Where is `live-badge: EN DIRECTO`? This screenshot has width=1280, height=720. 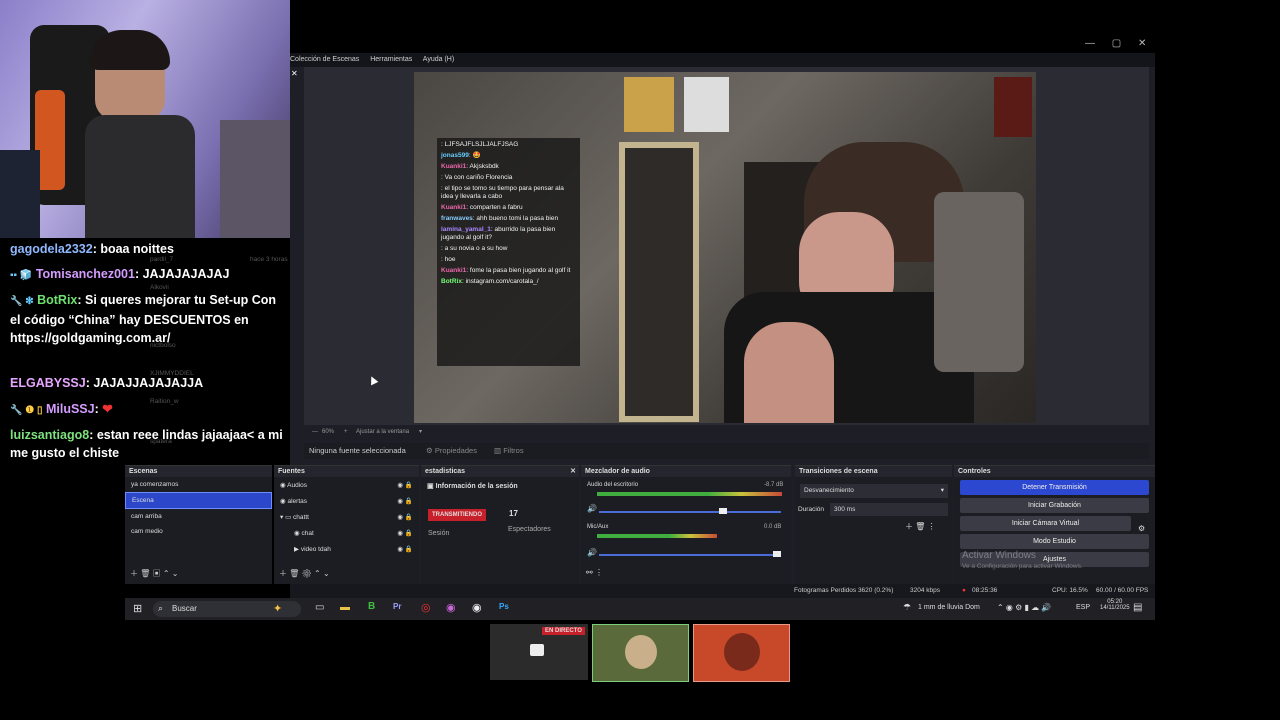 live-badge: EN DIRECTO is located at coordinates (563, 631).